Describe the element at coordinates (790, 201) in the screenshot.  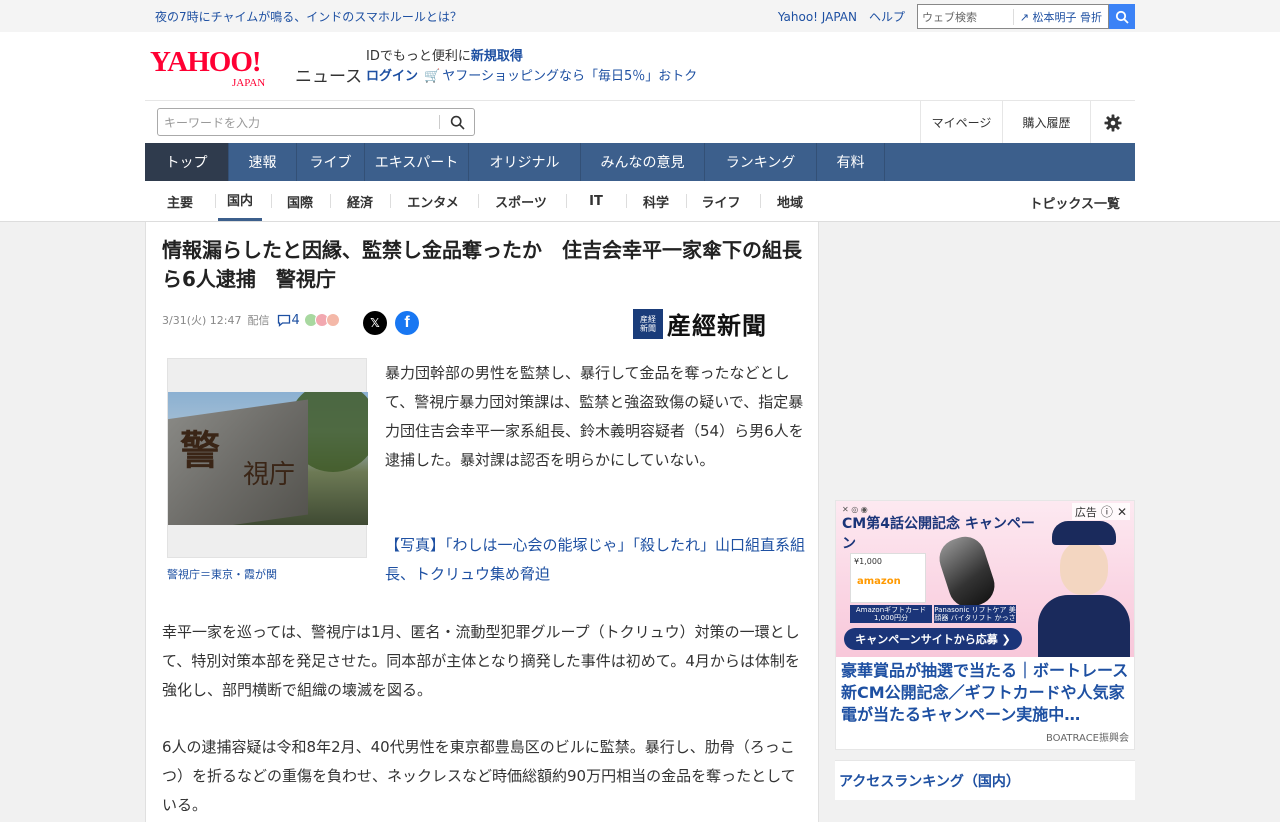
I see `category-region: 地域` at that location.